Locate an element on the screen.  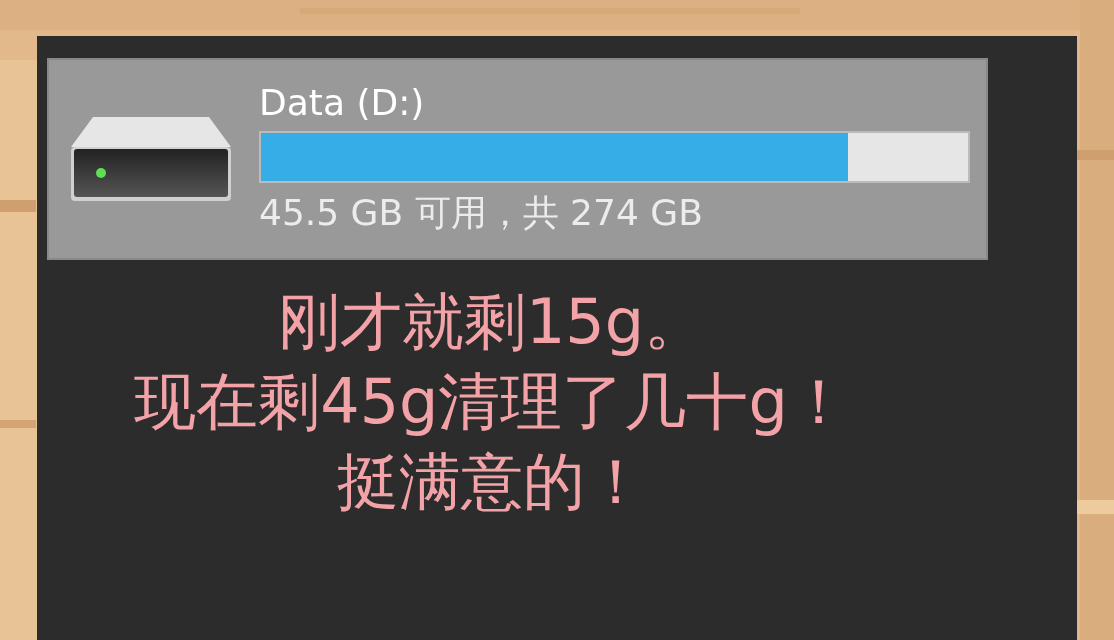
caption-line: 现在剩45g清理了几十g！ is located at coordinates (492, 402).